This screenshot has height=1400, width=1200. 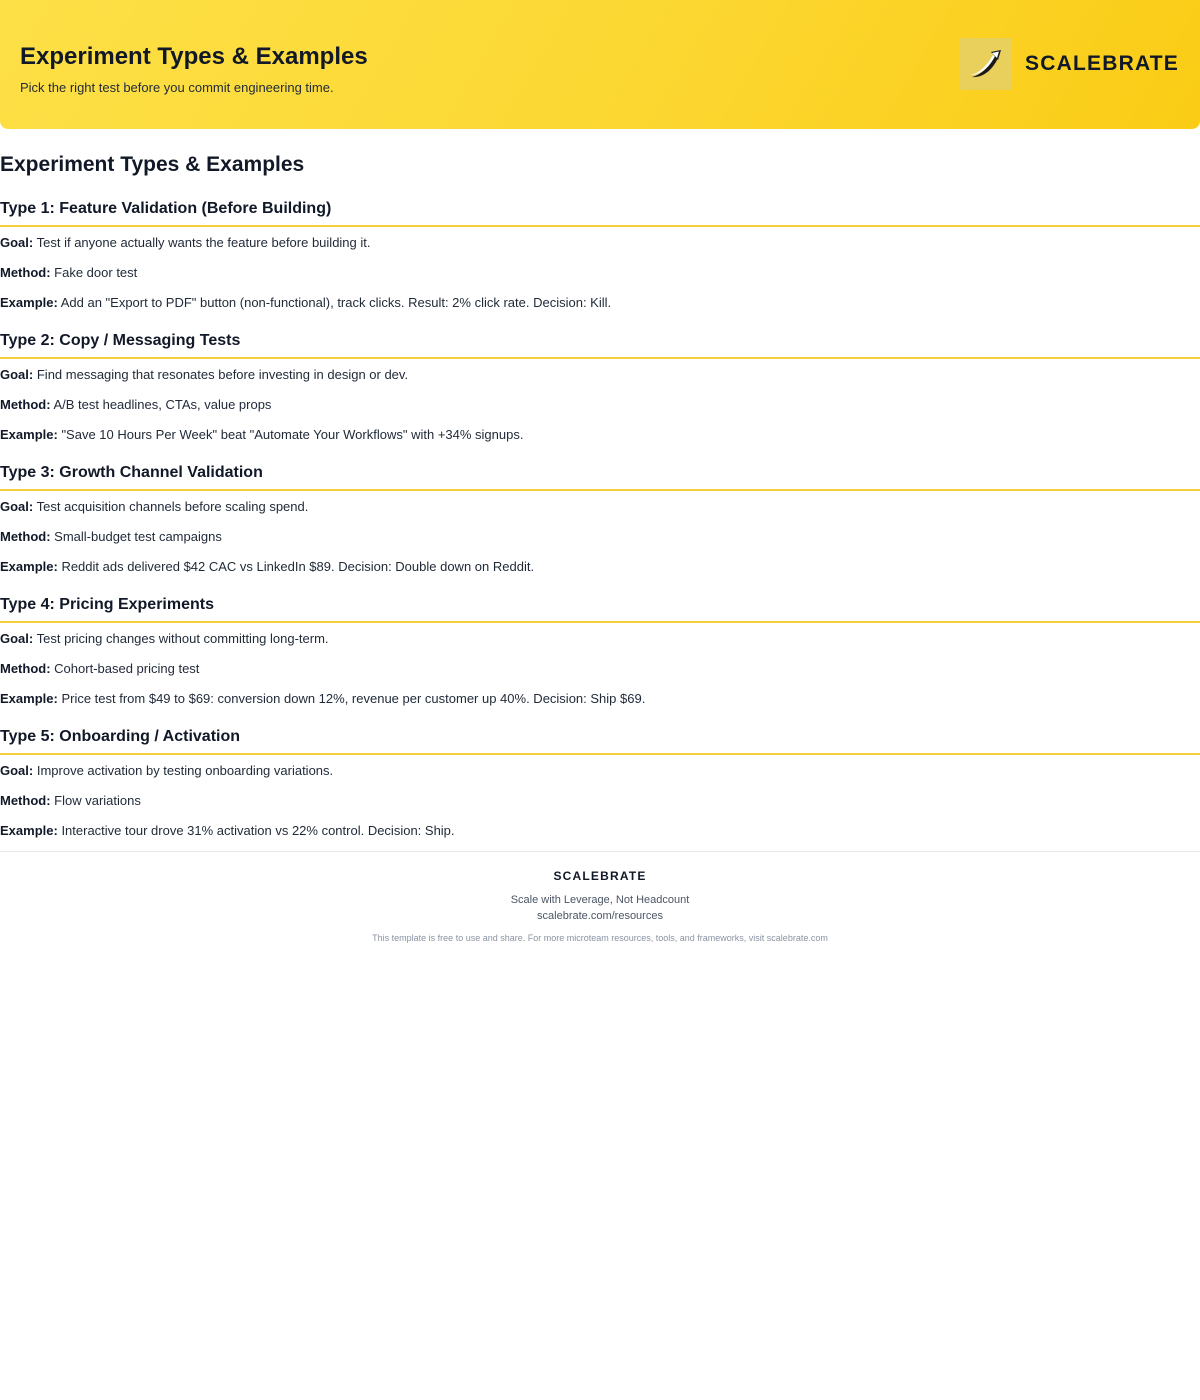 What do you see at coordinates (600, 876) in the screenshot?
I see `footer-brand: SCALEBRATE` at bounding box center [600, 876].